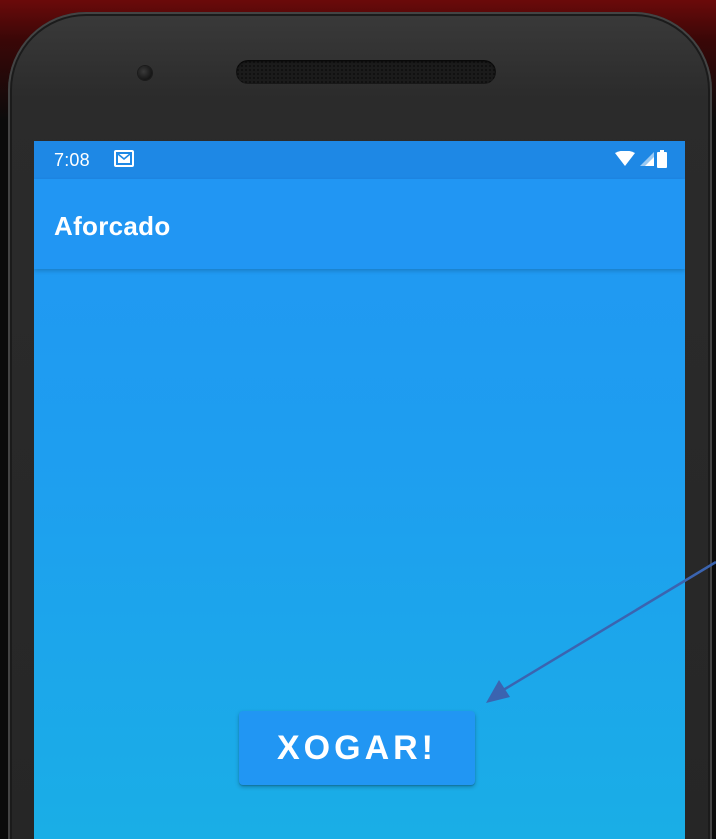 The image size is (716, 839). I want to click on status-icons, so click(641, 159).